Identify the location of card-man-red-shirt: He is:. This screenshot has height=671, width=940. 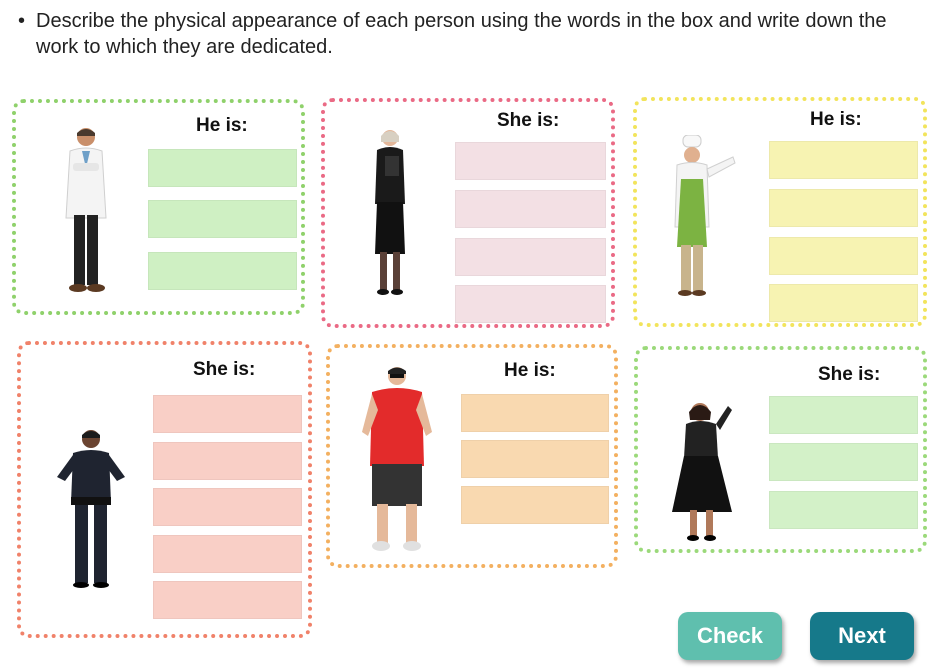
(472, 456).